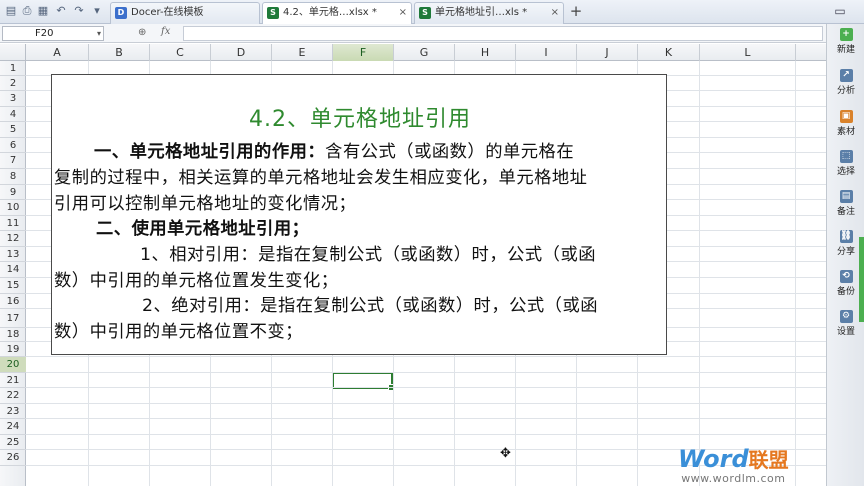  What do you see at coordinates (119, 52) in the screenshot?
I see `column-header-b: B` at bounding box center [119, 52].